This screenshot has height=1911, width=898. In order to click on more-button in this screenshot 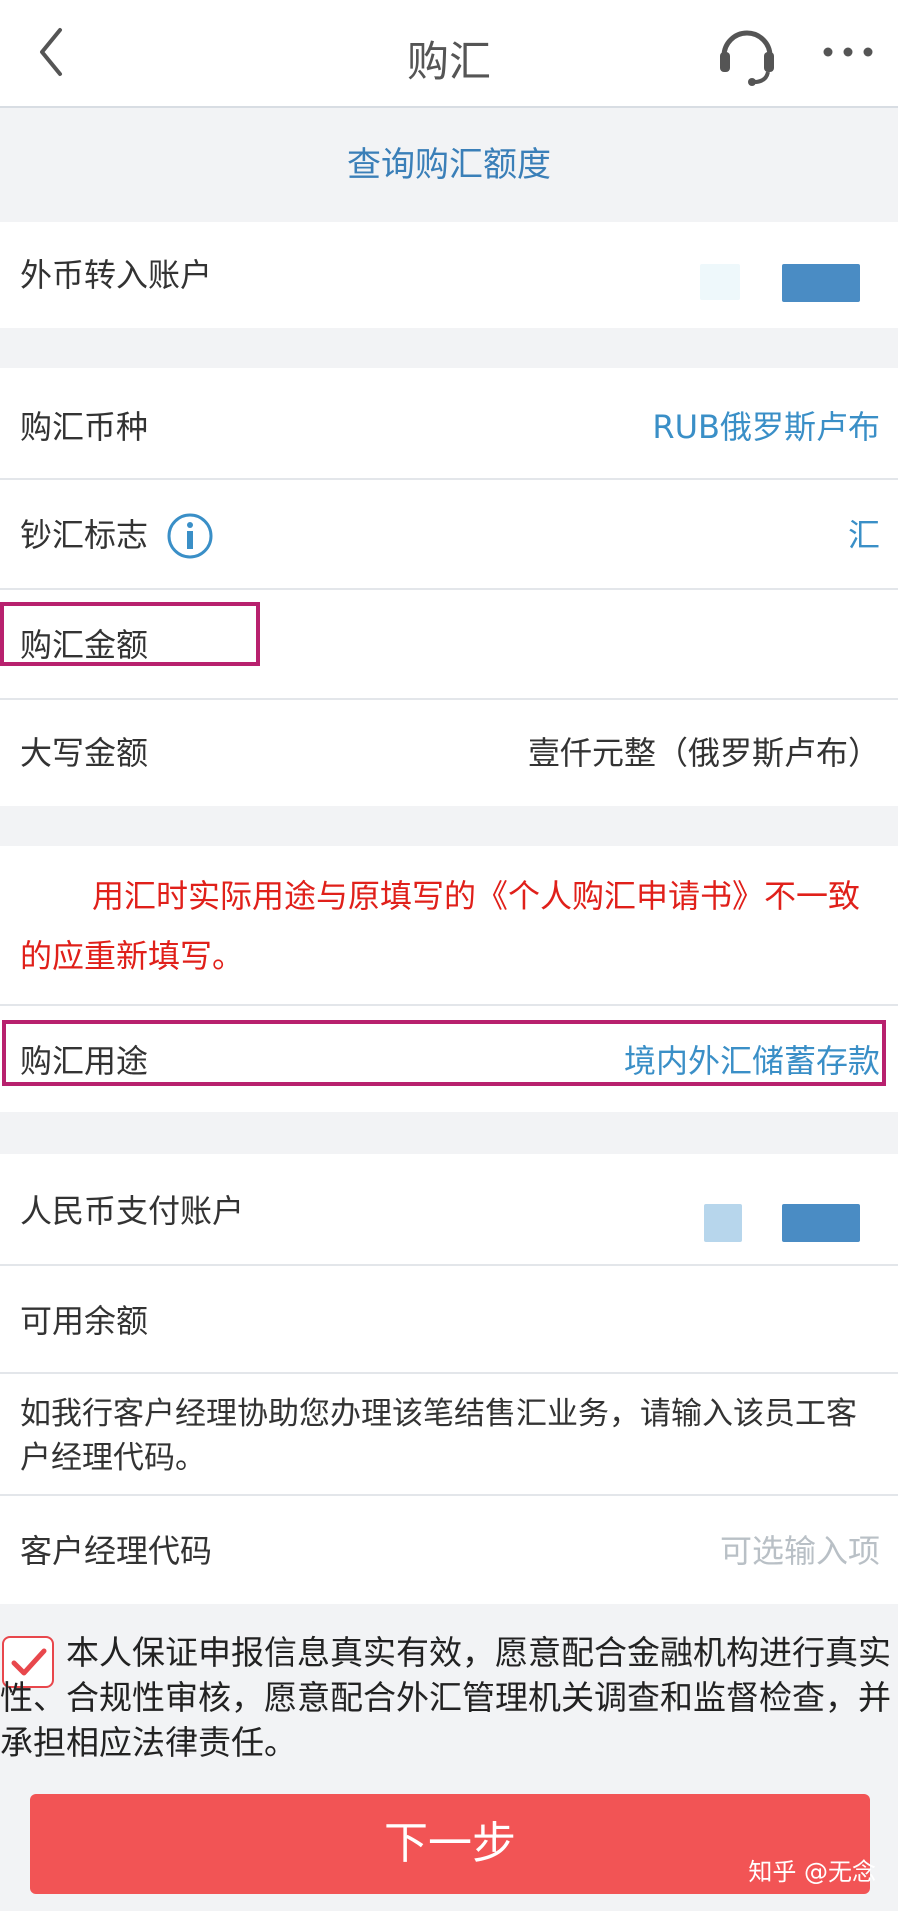, I will do `click(848, 52)`.